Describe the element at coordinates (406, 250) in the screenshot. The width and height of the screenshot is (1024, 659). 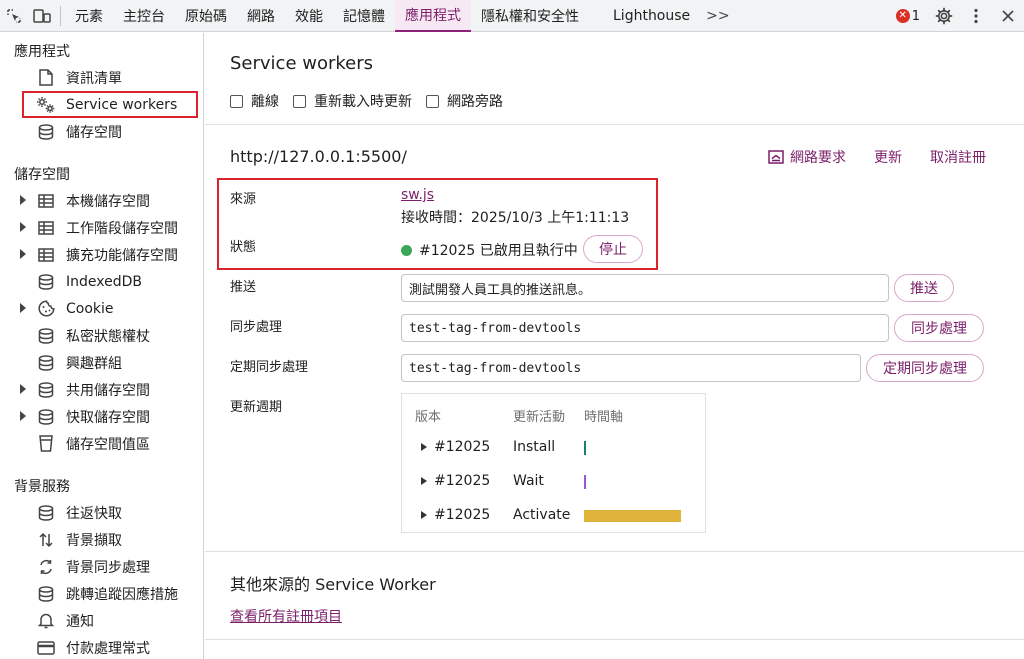
I see `status-running-icon` at that location.